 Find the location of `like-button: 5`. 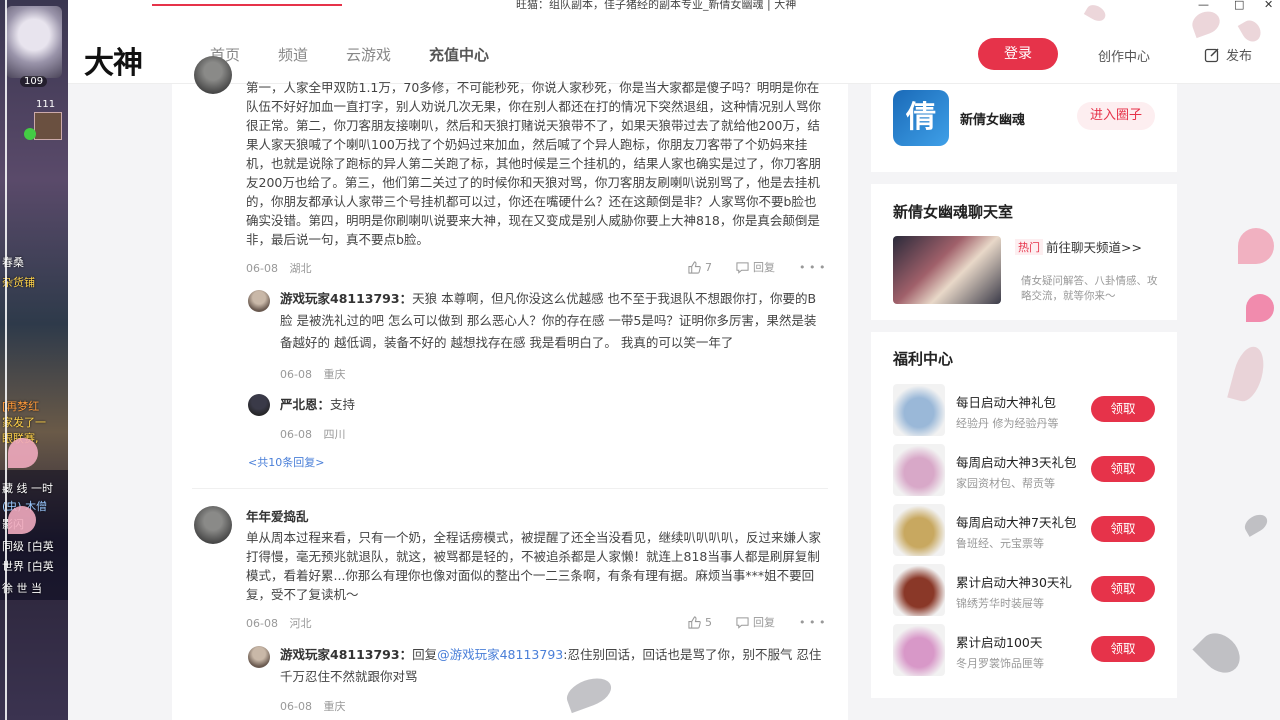

like-button: 5 is located at coordinates (700, 622).